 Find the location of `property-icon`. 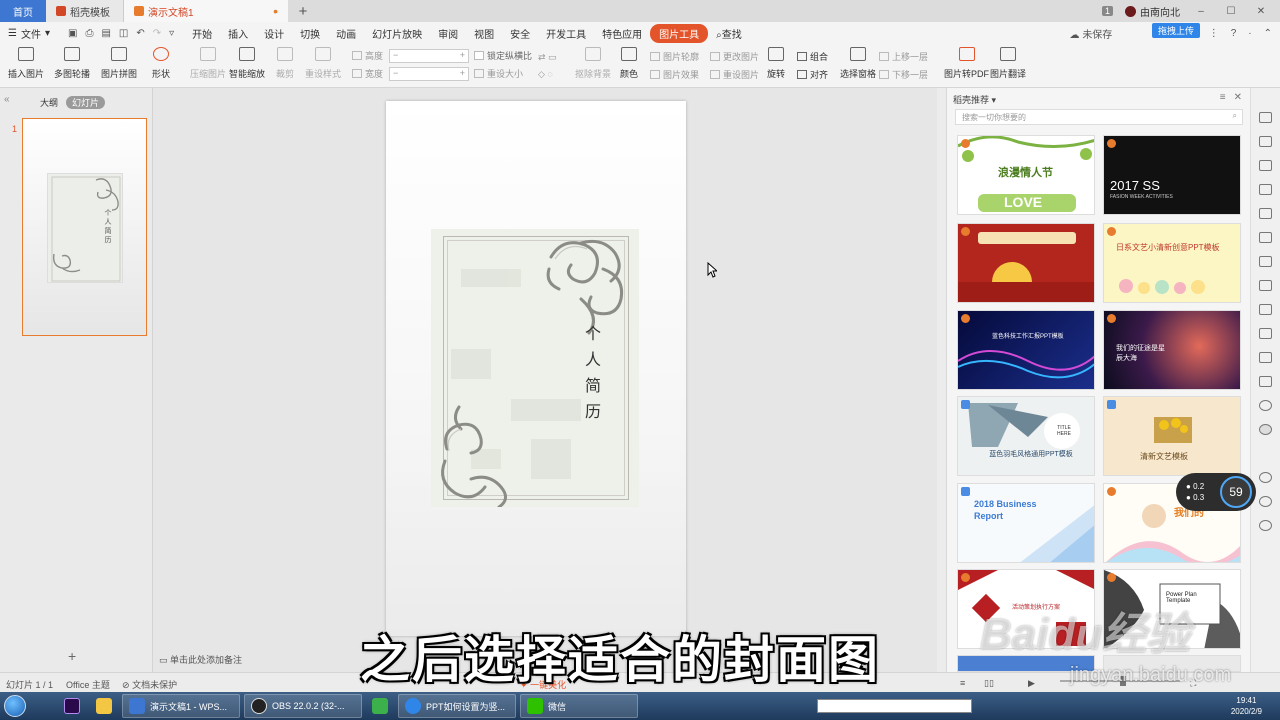

property-icon is located at coordinates (1265, 117).